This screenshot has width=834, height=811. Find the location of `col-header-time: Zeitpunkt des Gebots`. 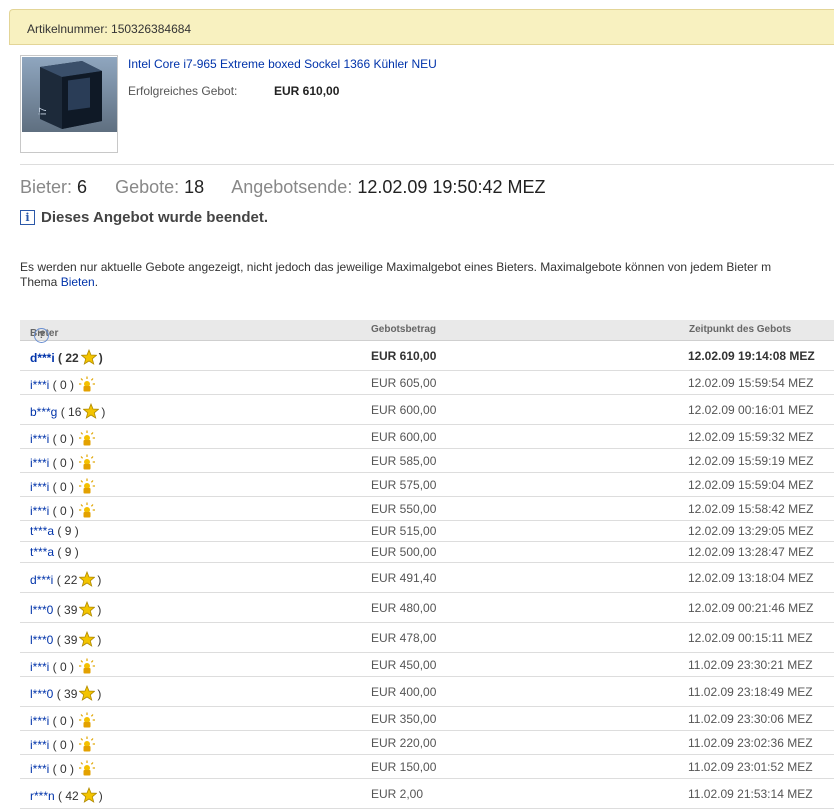

col-header-time: Zeitpunkt des Gebots is located at coordinates (740, 329).